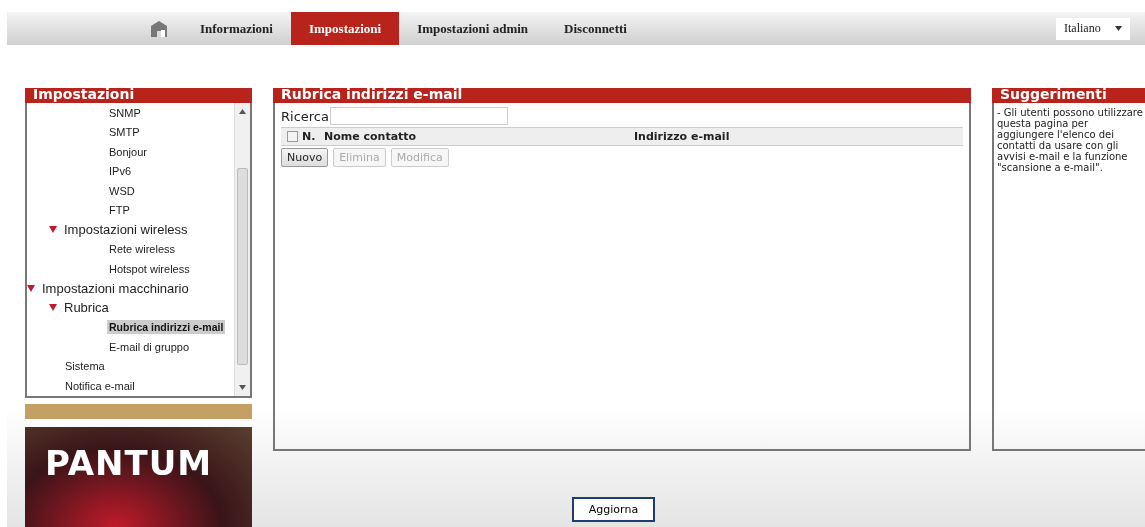 This screenshot has width=1145, height=527. What do you see at coordinates (138, 477) in the screenshot?
I see `logo-banner: PANTUM` at bounding box center [138, 477].